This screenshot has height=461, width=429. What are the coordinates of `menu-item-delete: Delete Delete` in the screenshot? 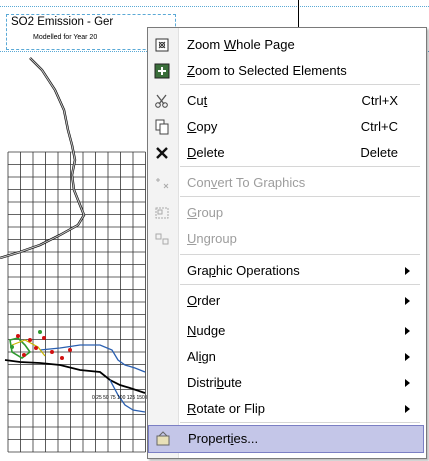 It's located at (286, 153).